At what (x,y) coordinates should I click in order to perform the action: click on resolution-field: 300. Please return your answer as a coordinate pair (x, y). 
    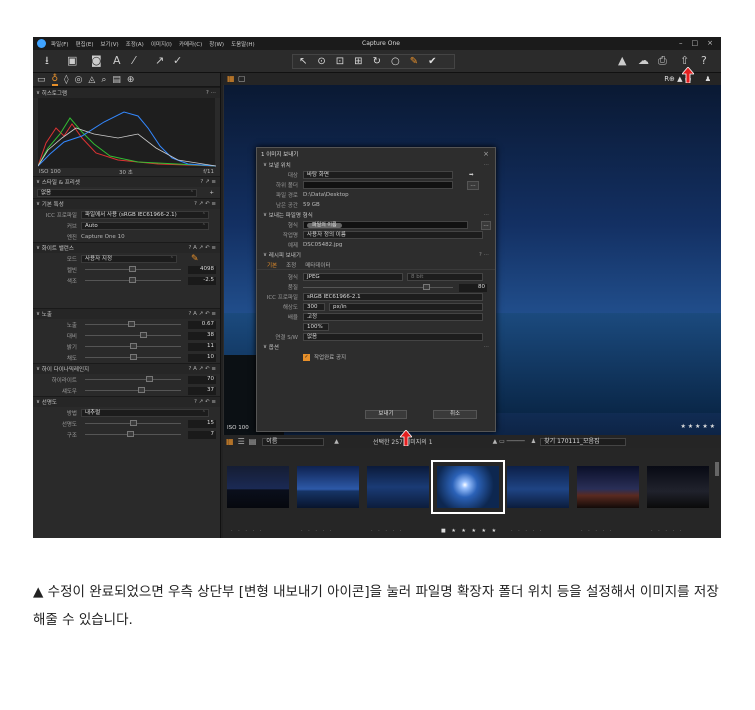
    Looking at the image, I should click on (314, 307).